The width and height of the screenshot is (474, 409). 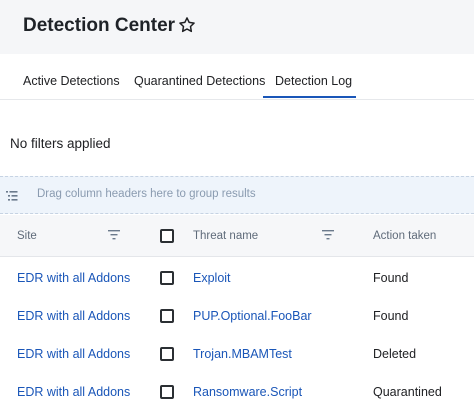 What do you see at coordinates (12, 196) in the screenshot?
I see `group-icon` at bounding box center [12, 196].